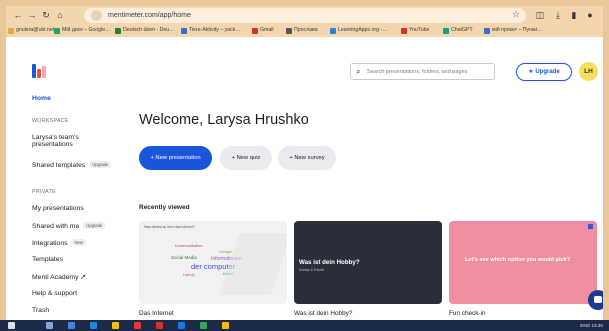  Describe the element at coordinates (18, 15) in the screenshot. I see `back-icon: ←` at that location.